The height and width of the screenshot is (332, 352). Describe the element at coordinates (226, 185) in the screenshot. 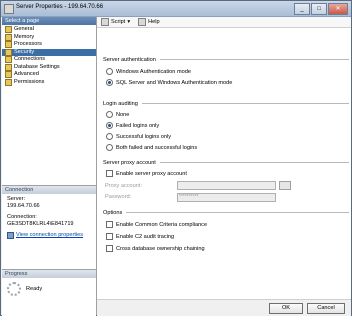

I see `proxy-account-input` at that location.